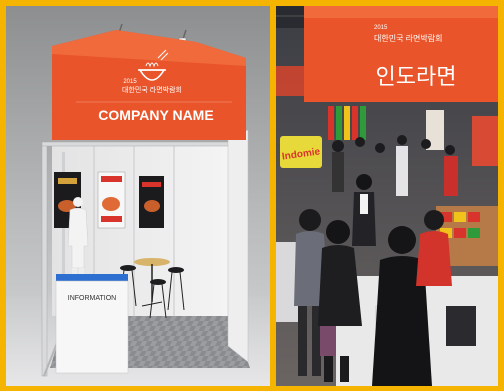 This screenshot has width=504, height=391. Describe the element at coordinates (152, 89) in the screenshot. I see `signboard-event: 대한민국 라면박람회` at that location.